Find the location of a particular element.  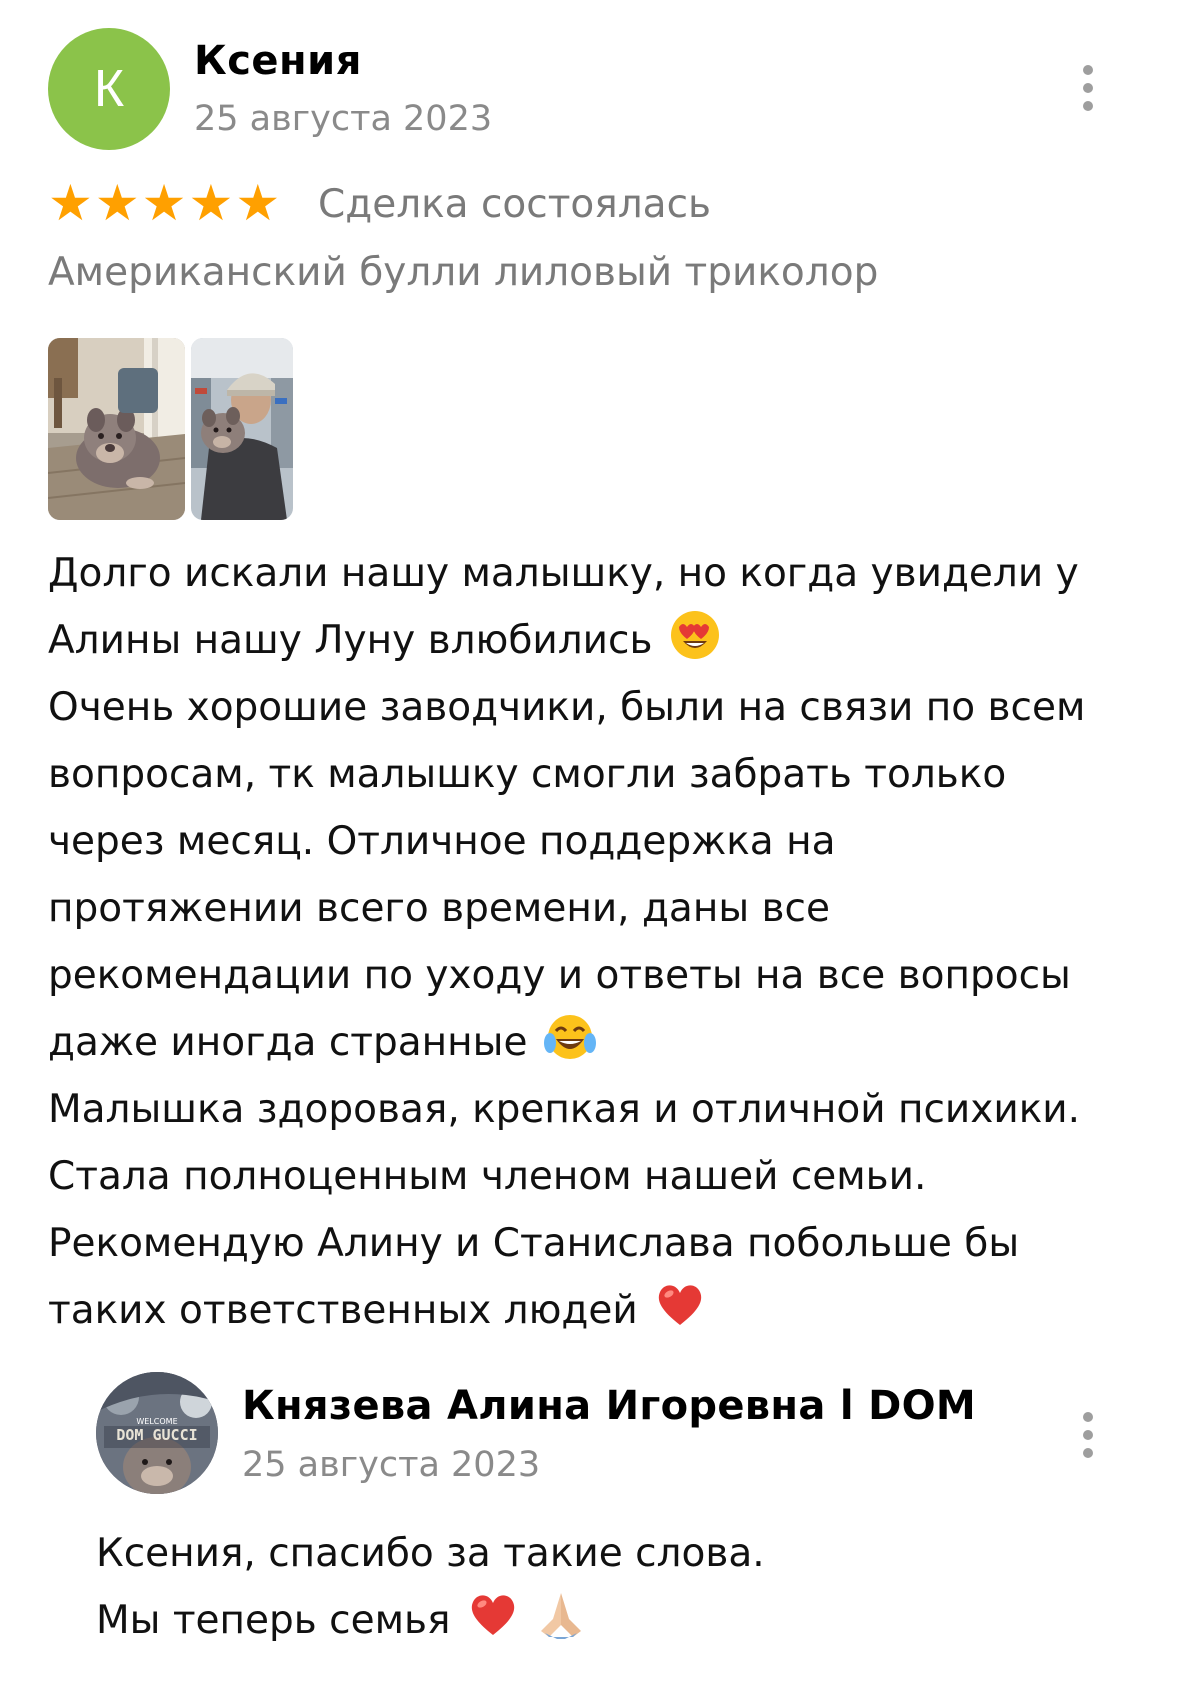

avatar-initial: К is located at coordinates (109, 89).